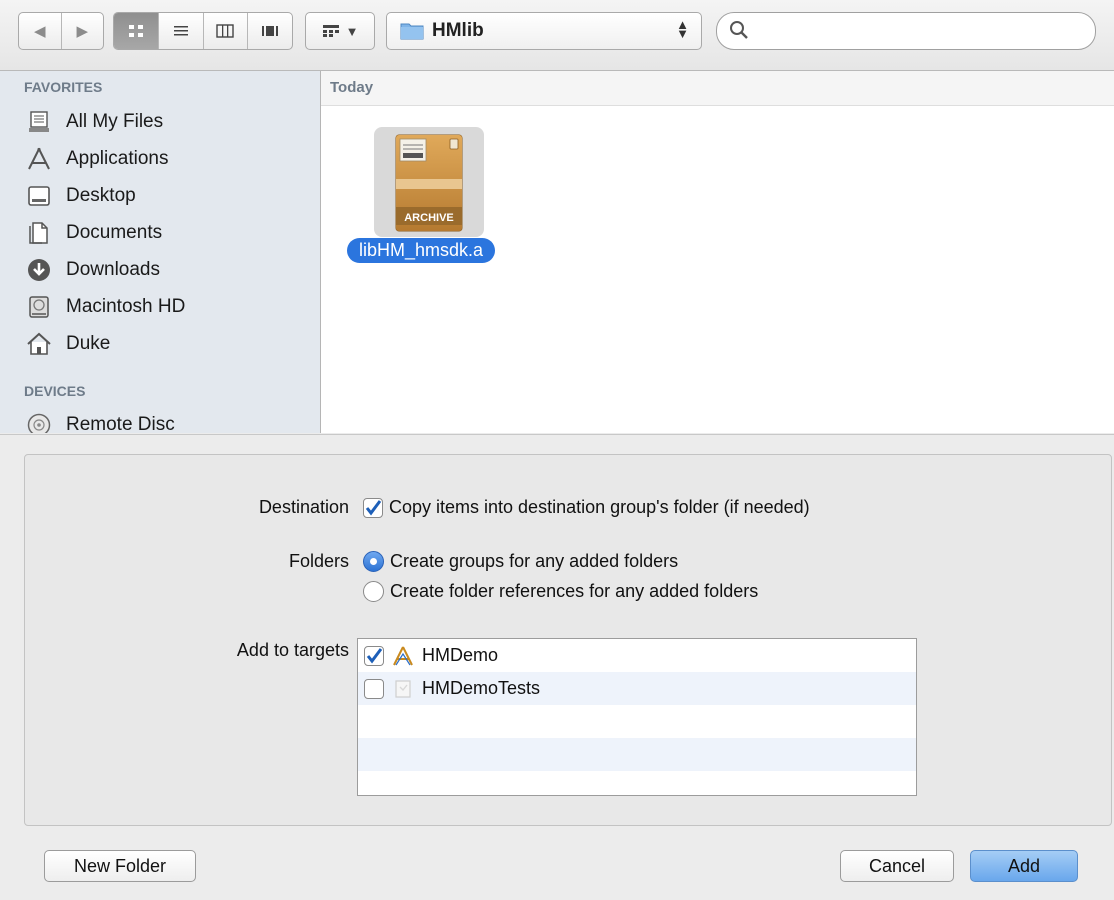  What do you see at coordinates (39, 159) in the screenshot?
I see `applications-icon` at bounding box center [39, 159].